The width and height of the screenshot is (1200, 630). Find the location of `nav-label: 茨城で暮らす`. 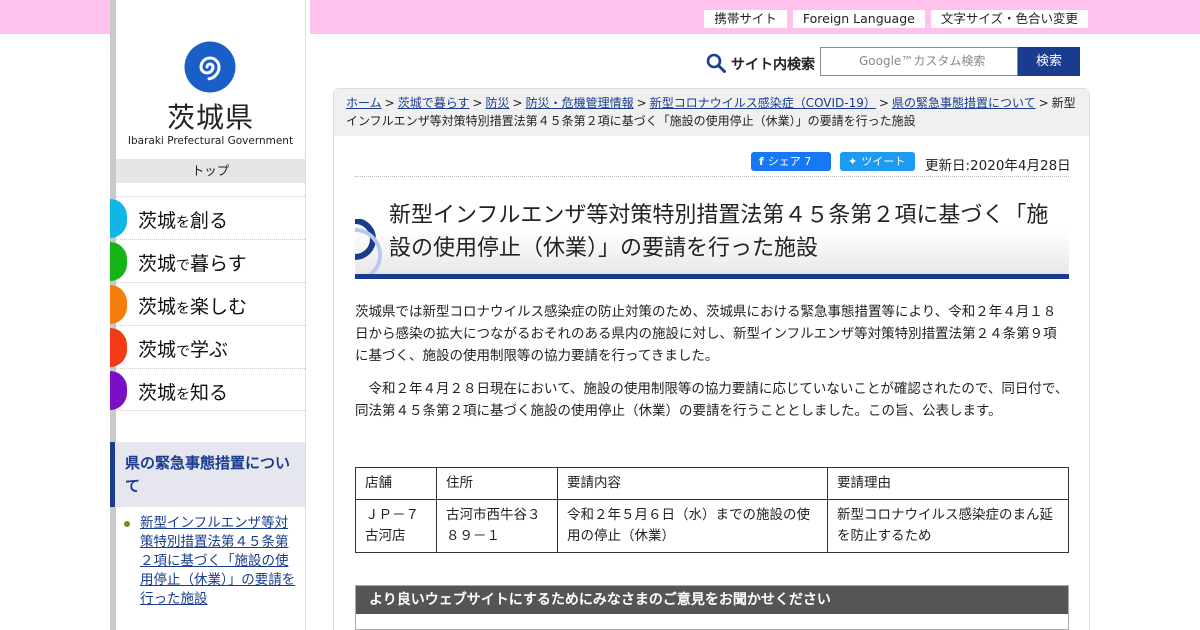

nav-label: 茨城で暮らす is located at coordinates (192, 264).